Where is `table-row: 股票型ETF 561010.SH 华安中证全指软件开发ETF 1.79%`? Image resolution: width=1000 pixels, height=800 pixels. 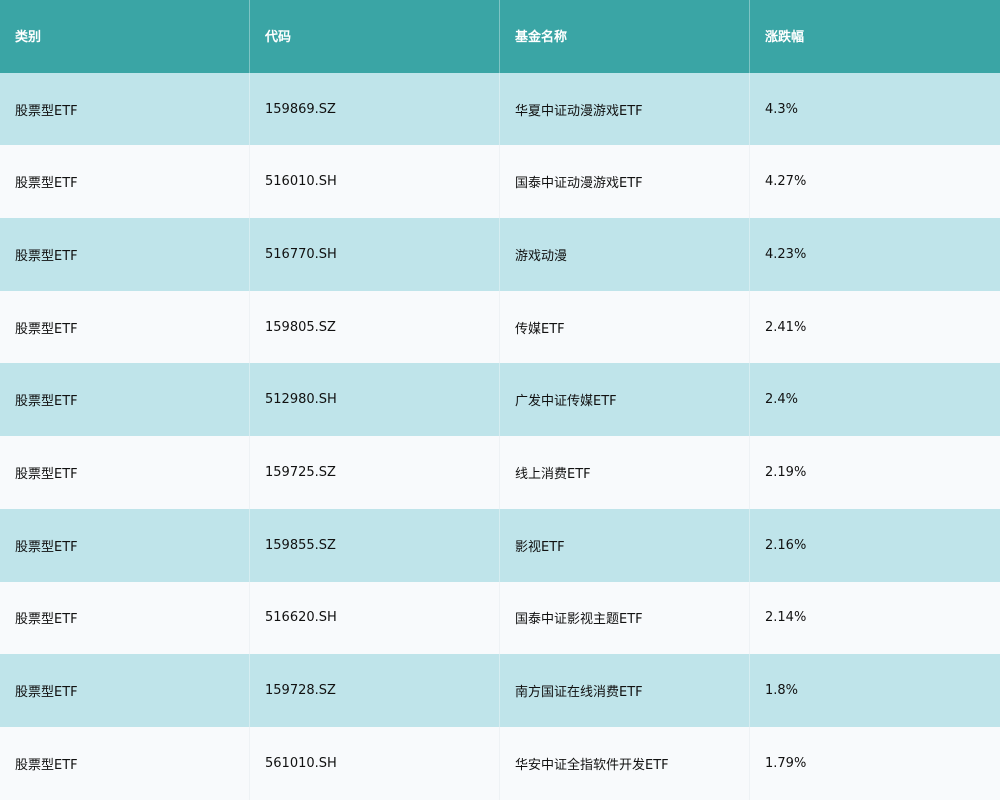 table-row: 股票型ETF 561010.SH 华安中证全指软件开发ETF 1.79% is located at coordinates (500, 763).